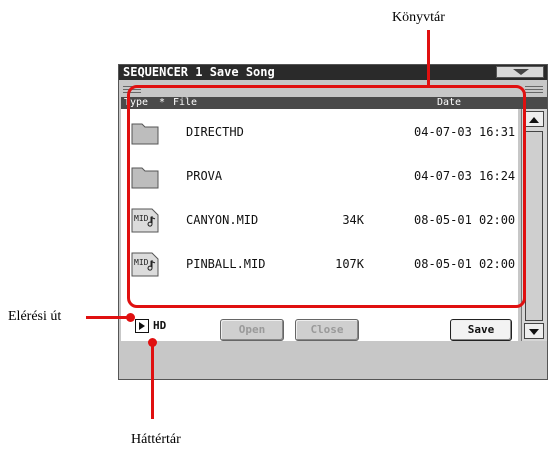 Image resolution: width=553 pixels, height=452 pixels. What do you see at coordinates (534, 90) in the screenshot?
I see `grip-right-icon` at bounding box center [534, 90].